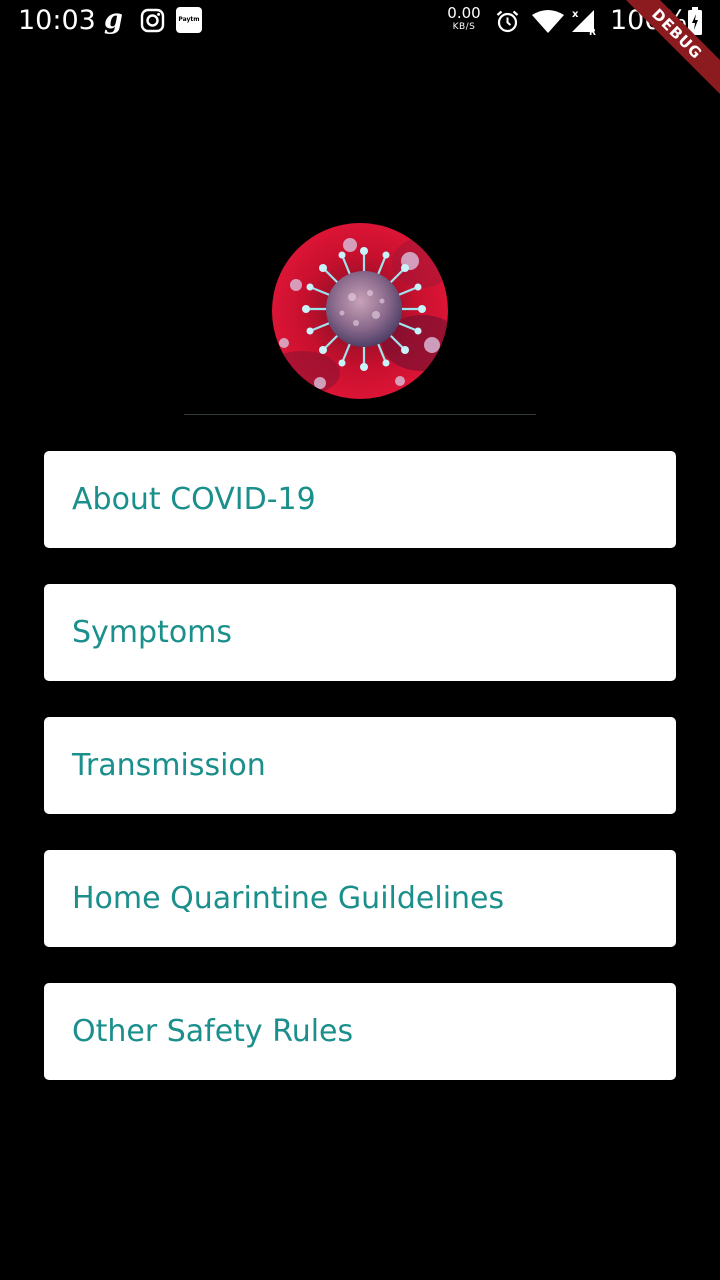 The width and height of the screenshot is (720, 1280). What do you see at coordinates (575, 14) in the screenshot?
I see `svg-text: x` at bounding box center [575, 14].